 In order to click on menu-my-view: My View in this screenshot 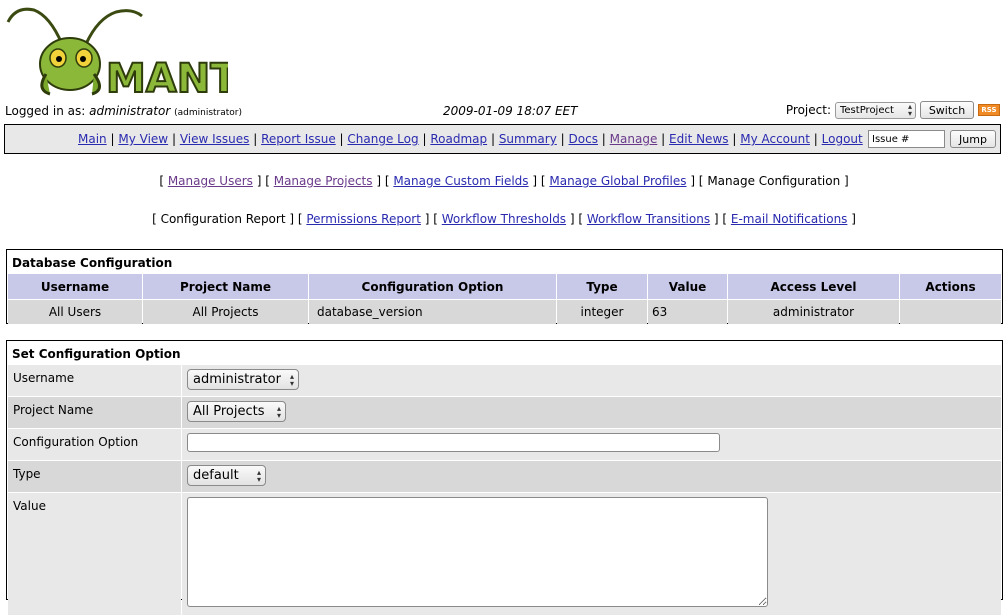, I will do `click(143, 139)`.